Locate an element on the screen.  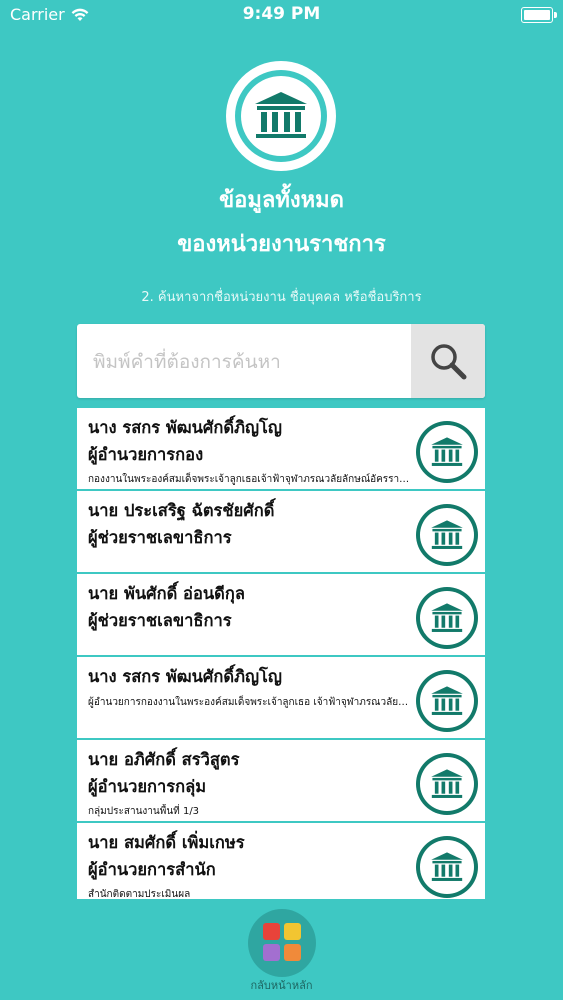
item-name: นาย อภิศักดิ์ สรวิสูตร is located at coordinates (164, 759).